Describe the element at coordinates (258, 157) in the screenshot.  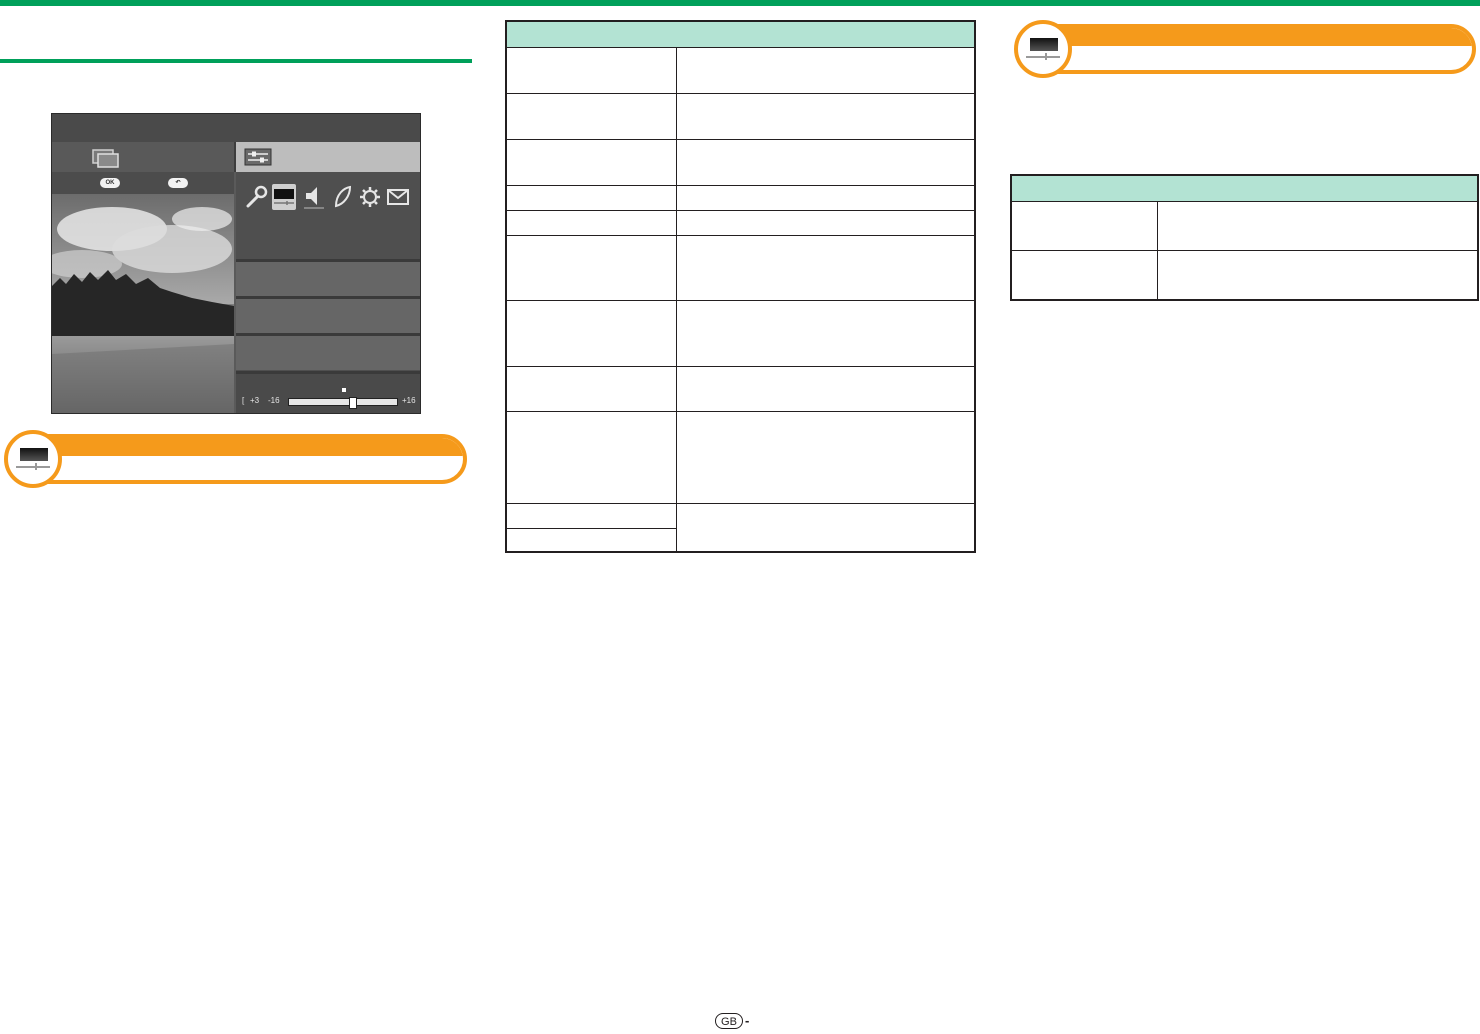
I see `adjust-icon` at that location.